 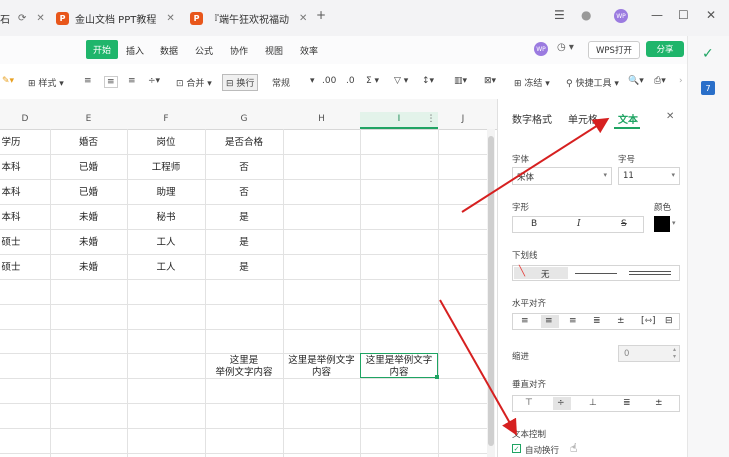 I want to click on arrow-to-autowrap, so click(x=478, y=367).